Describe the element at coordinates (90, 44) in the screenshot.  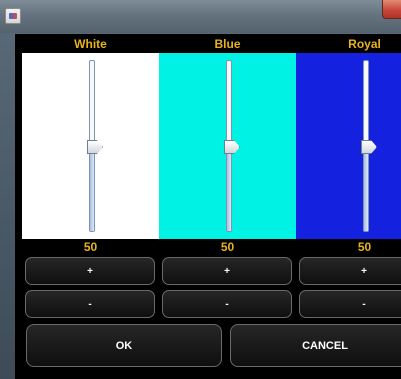
I see `channel-label: White` at that location.